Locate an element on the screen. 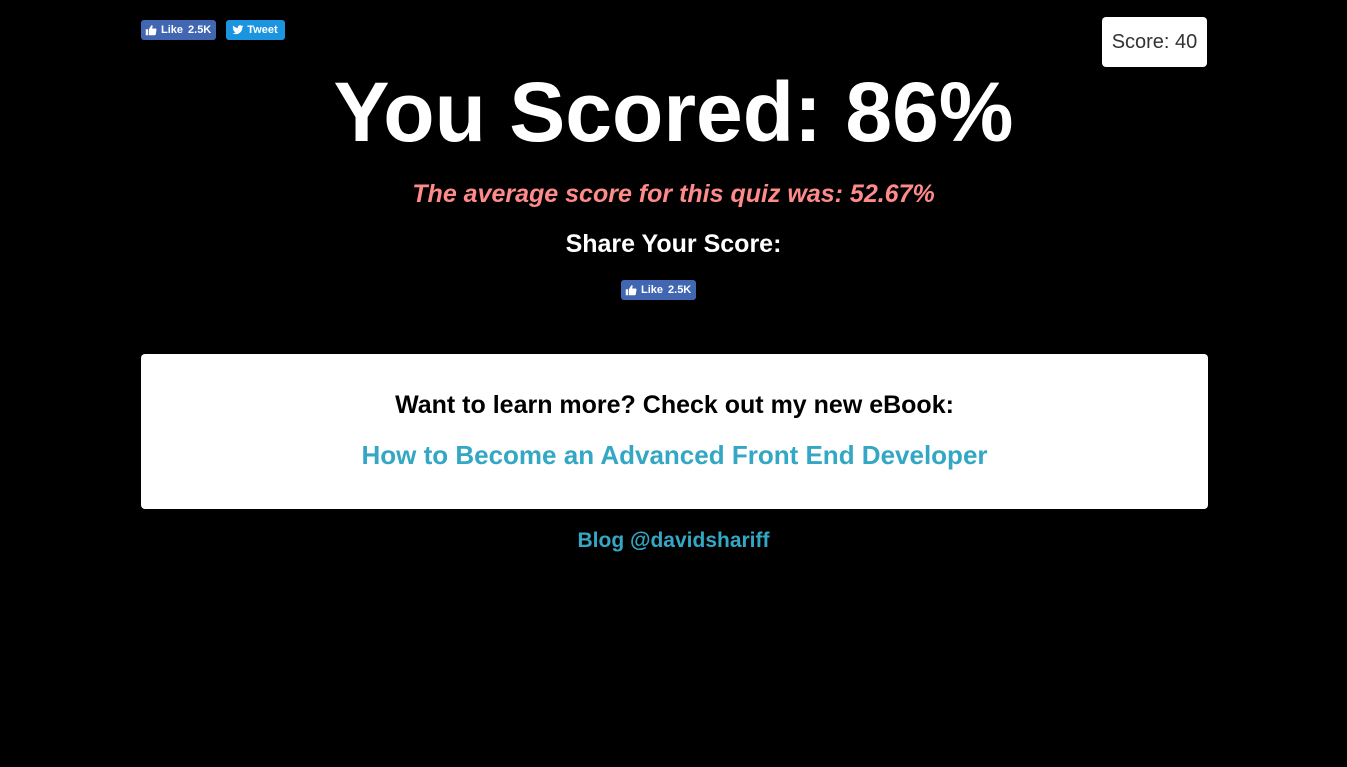 The image size is (1347, 767). share-facebook-like-button: Like 2.5K is located at coordinates (659, 290).